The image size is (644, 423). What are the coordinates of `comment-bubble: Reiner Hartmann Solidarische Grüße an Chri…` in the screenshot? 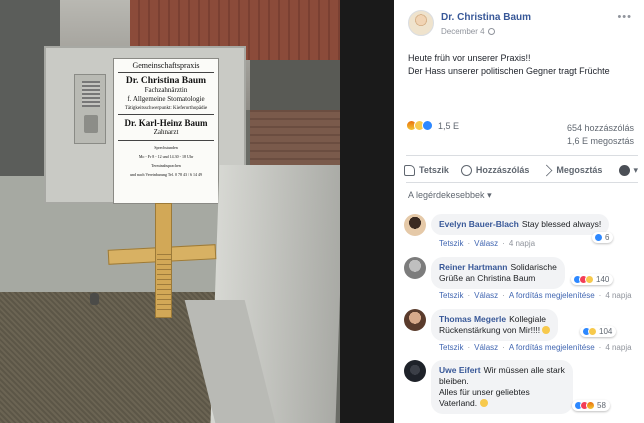 It's located at (498, 273).